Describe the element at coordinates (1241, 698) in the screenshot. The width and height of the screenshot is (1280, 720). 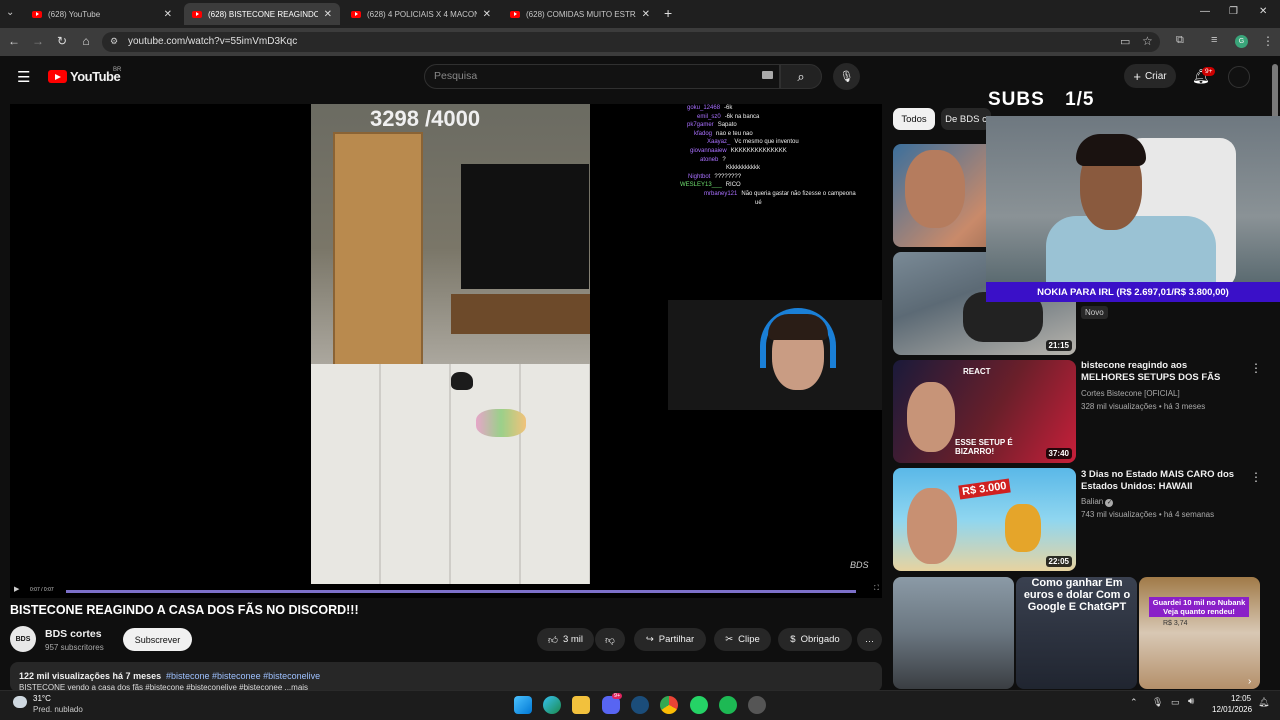
I see `clock-time: 12:05` at that location.